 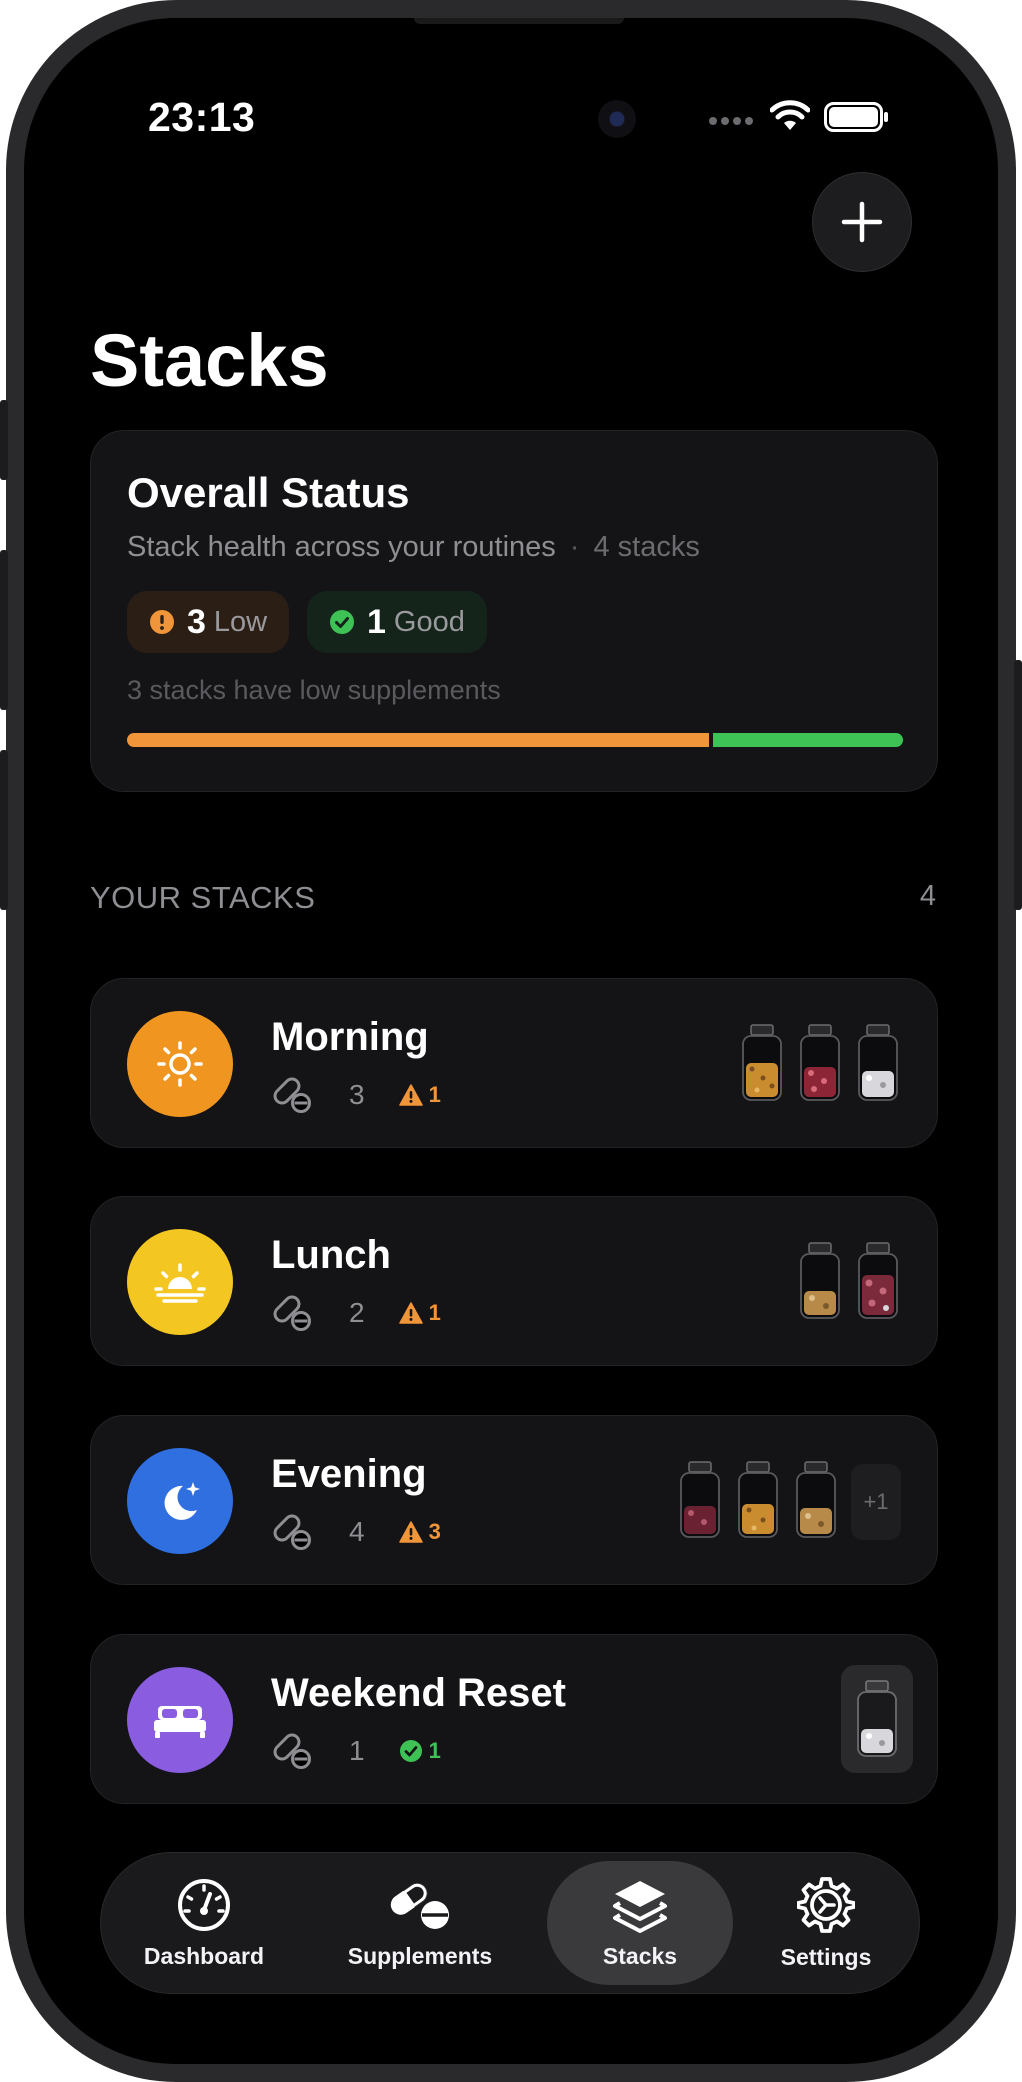 What do you see at coordinates (162, 622) in the screenshot?
I see `exclamation-circle-icon` at bounding box center [162, 622].